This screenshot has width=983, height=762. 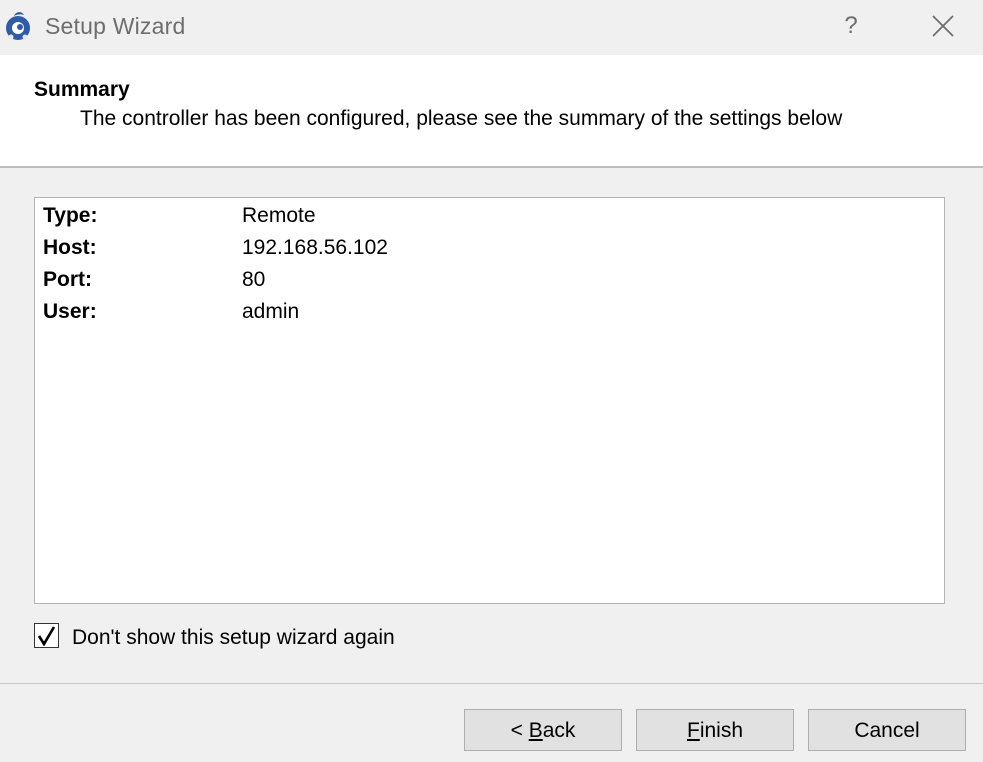 I want to click on footer-divider, so click(x=491, y=683).